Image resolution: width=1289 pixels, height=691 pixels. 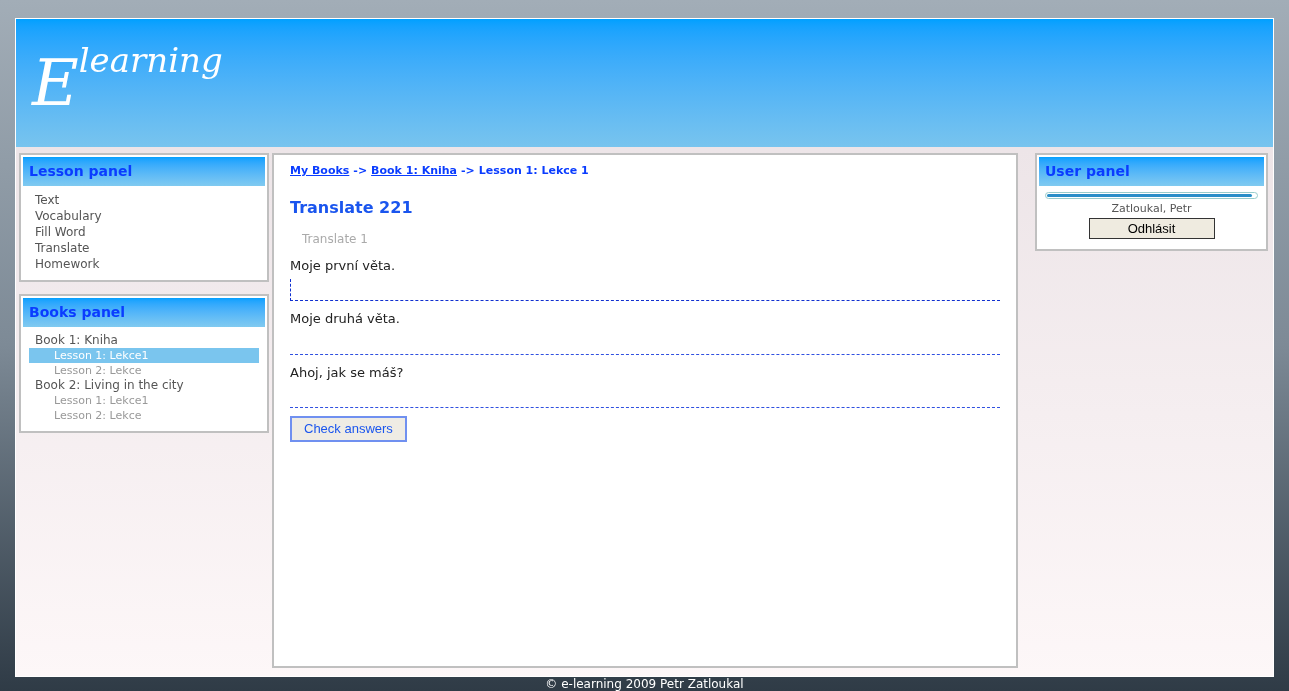 What do you see at coordinates (335, 239) in the screenshot?
I see `exercise-subtitle: Translate 1` at bounding box center [335, 239].